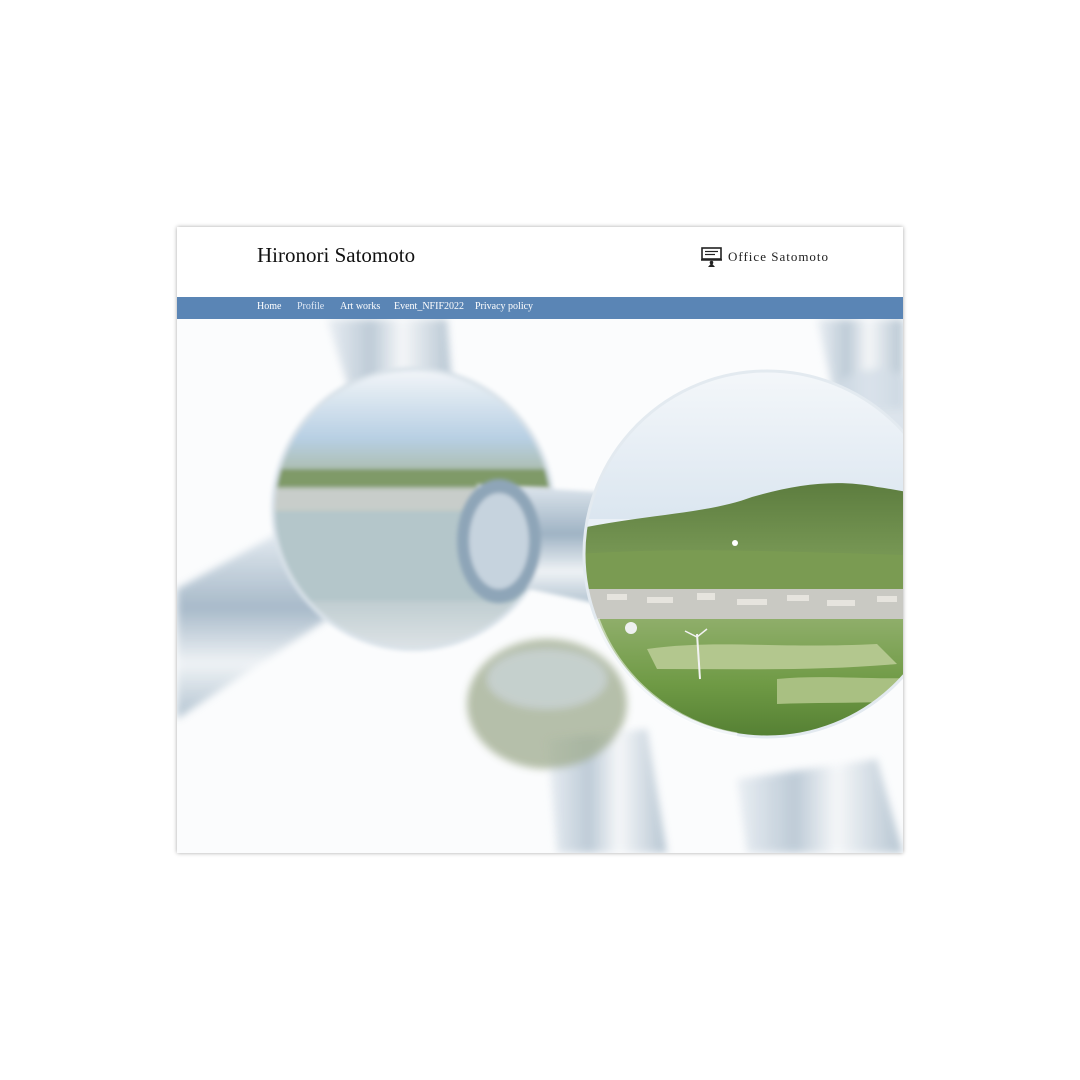 The image size is (1080, 1080). I want to click on nav-item-privacy-policy: Privacy policy, so click(504, 306).